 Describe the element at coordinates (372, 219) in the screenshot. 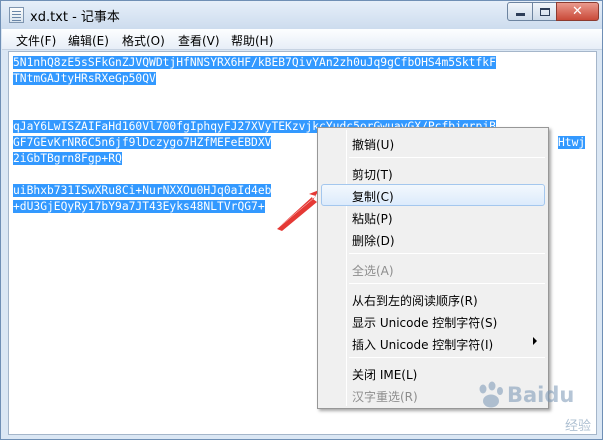

I see `cm-paste-label: 粘贴(P)` at that location.